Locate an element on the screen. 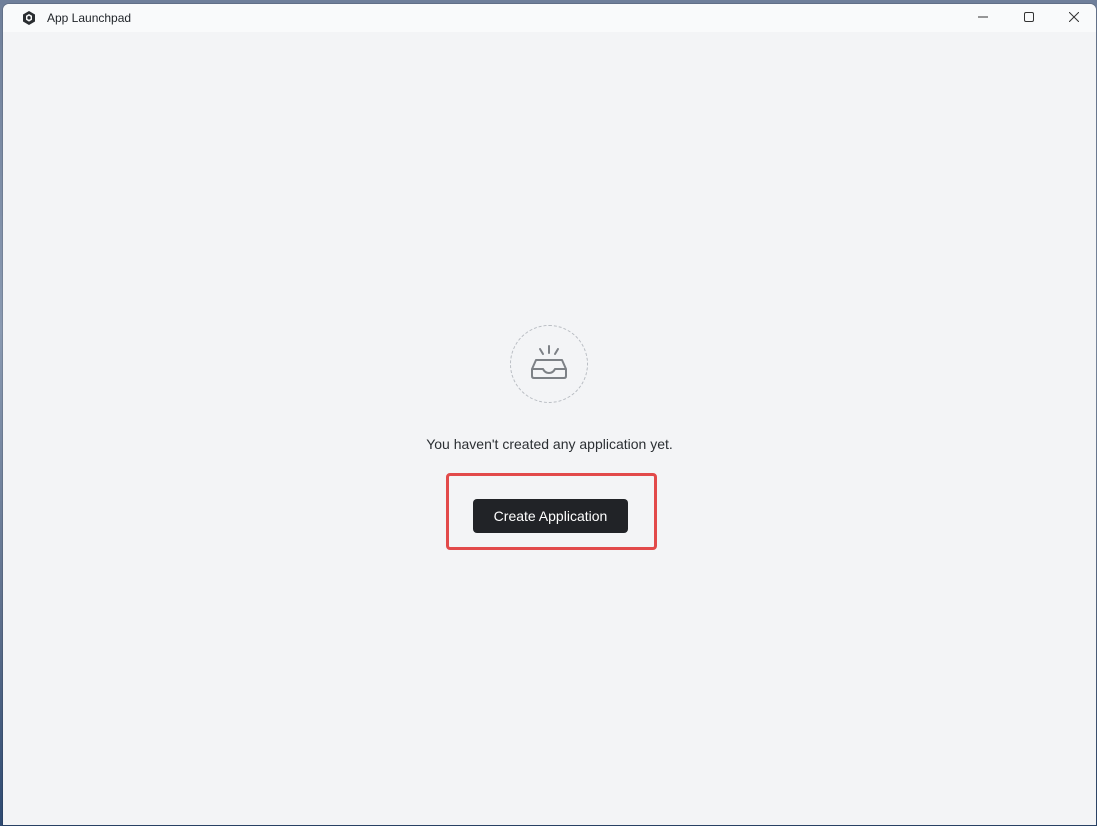  app-logo-icon is located at coordinates (29, 18).